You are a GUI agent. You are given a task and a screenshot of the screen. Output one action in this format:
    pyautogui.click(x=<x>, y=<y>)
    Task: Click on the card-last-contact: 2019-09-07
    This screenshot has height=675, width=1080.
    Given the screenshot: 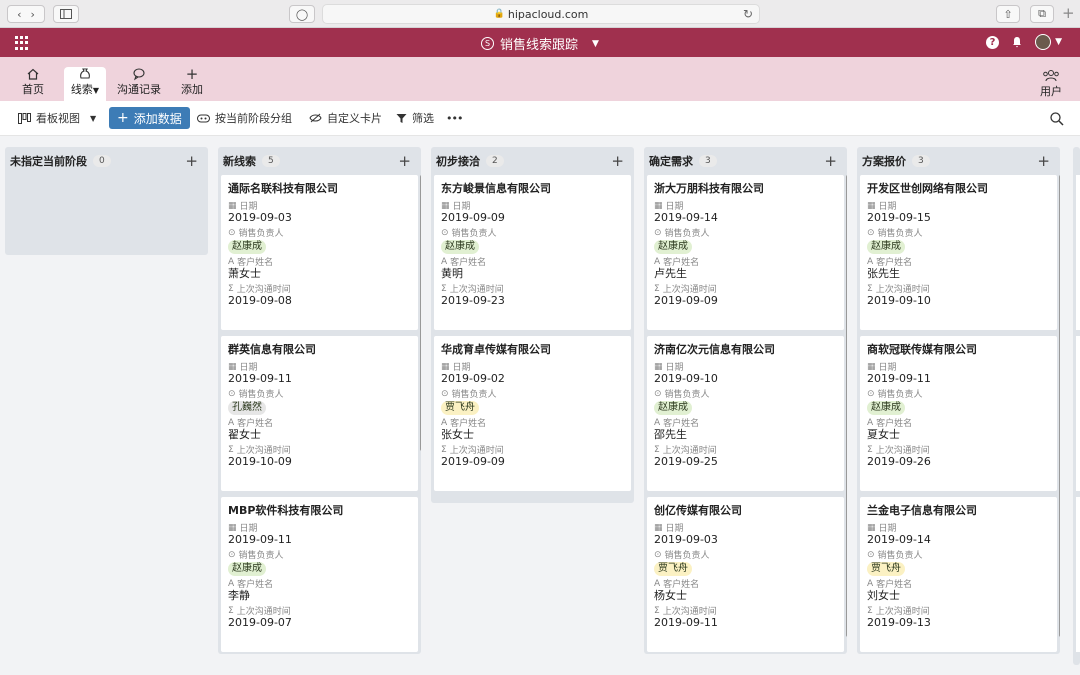 What is the action you would take?
    pyautogui.click(x=260, y=622)
    